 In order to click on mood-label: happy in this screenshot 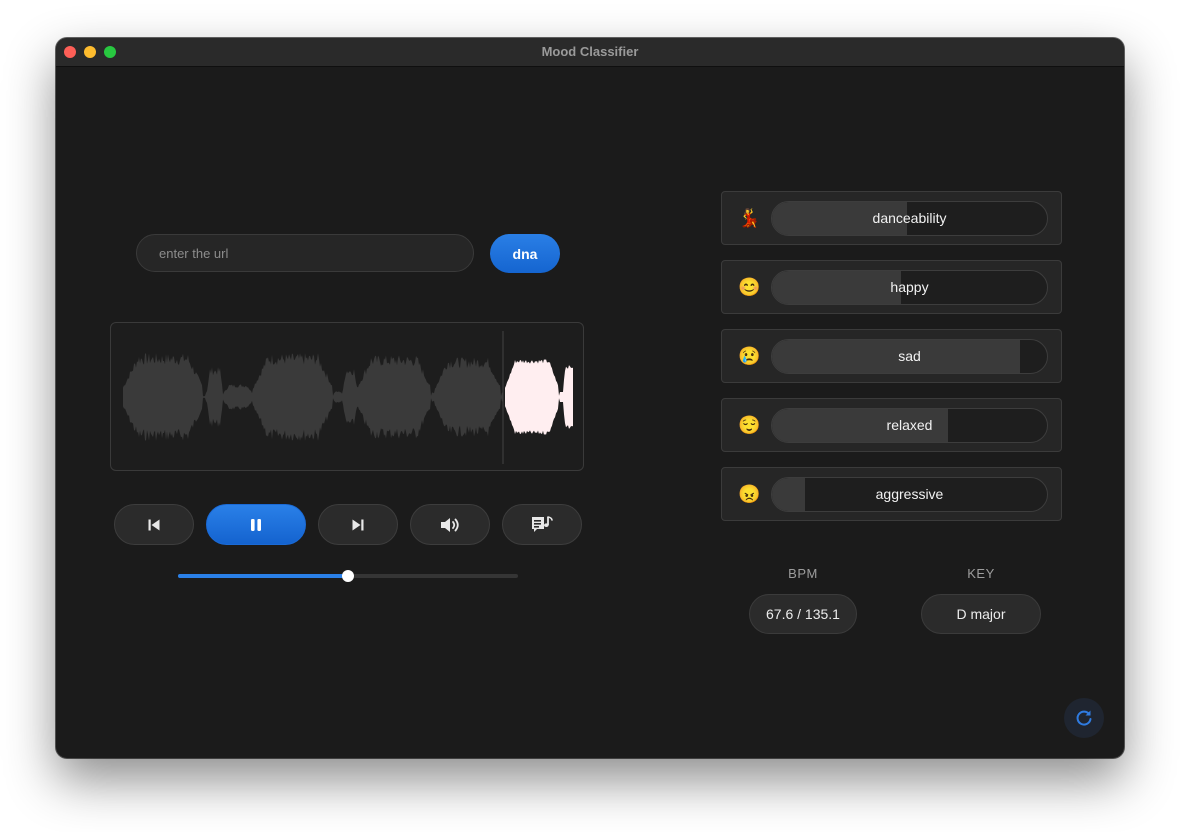, I will do `click(909, 287)`.